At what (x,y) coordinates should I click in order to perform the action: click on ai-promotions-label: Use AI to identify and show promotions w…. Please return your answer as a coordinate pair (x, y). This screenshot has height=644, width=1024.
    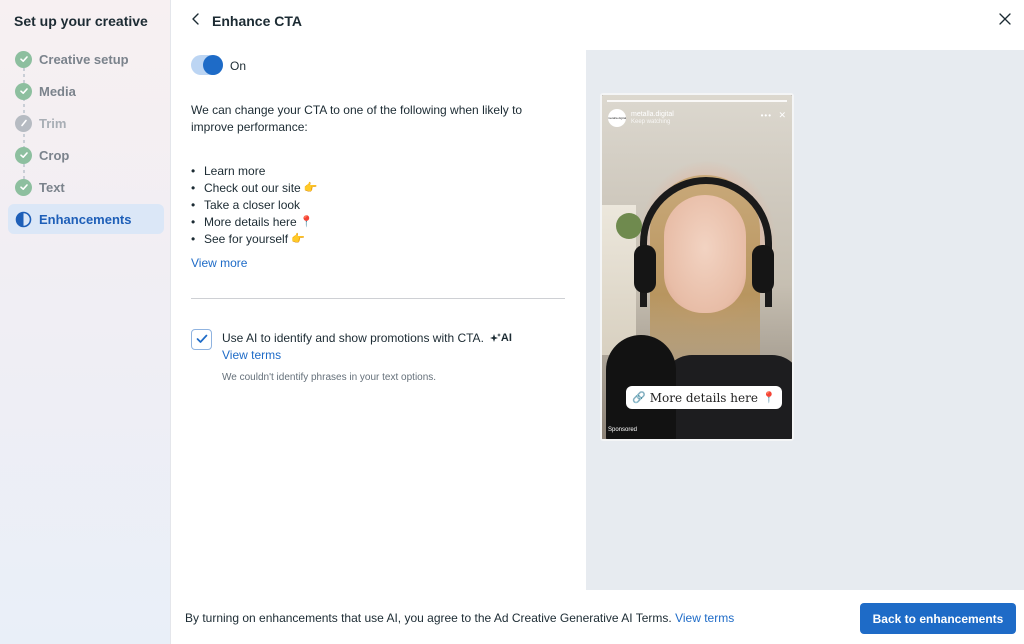
    Looking at the image, I should click on (367, 338).